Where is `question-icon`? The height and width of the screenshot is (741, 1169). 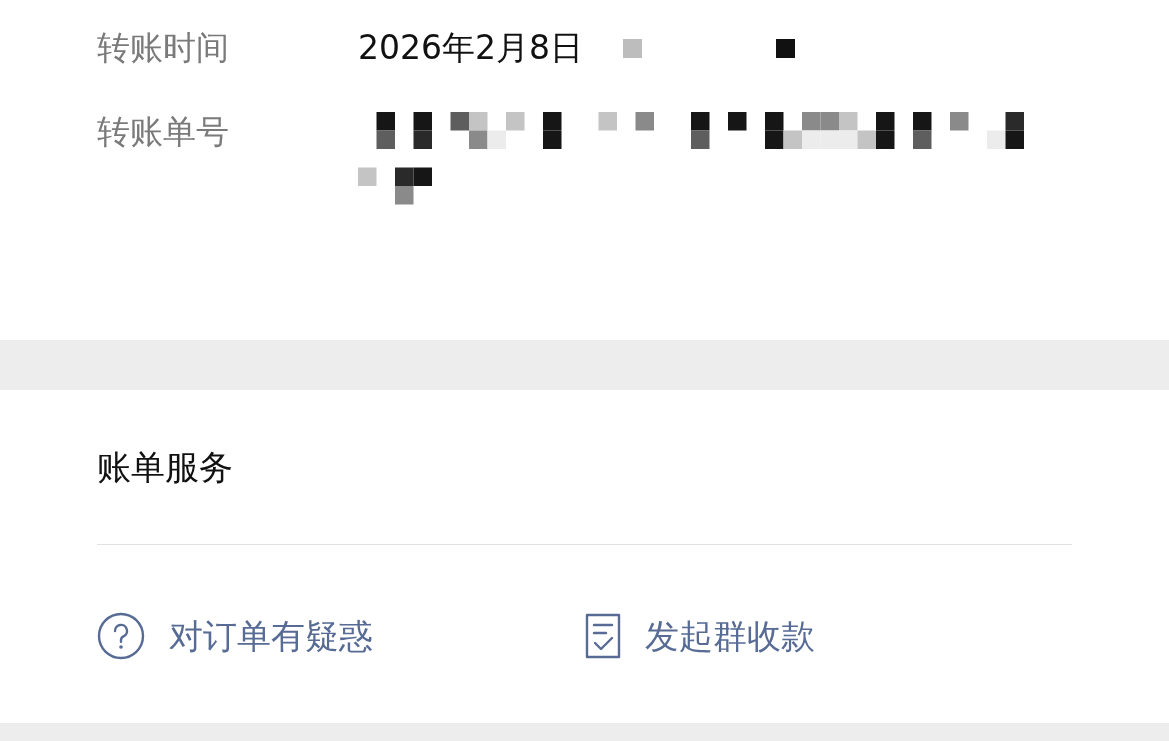 question-icon is located at coordinates (121, 636).